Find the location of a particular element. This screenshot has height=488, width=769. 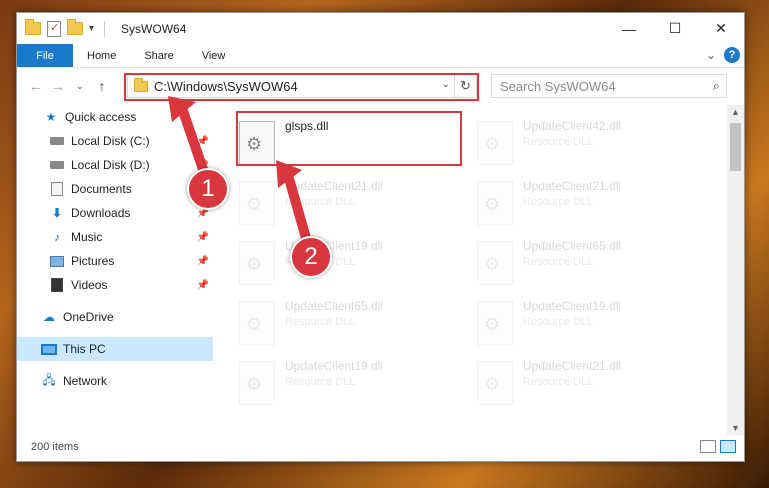

sidebar-item-local-disk-c: Local Disk (C:) 📌 is located at coordinates (115, 141).